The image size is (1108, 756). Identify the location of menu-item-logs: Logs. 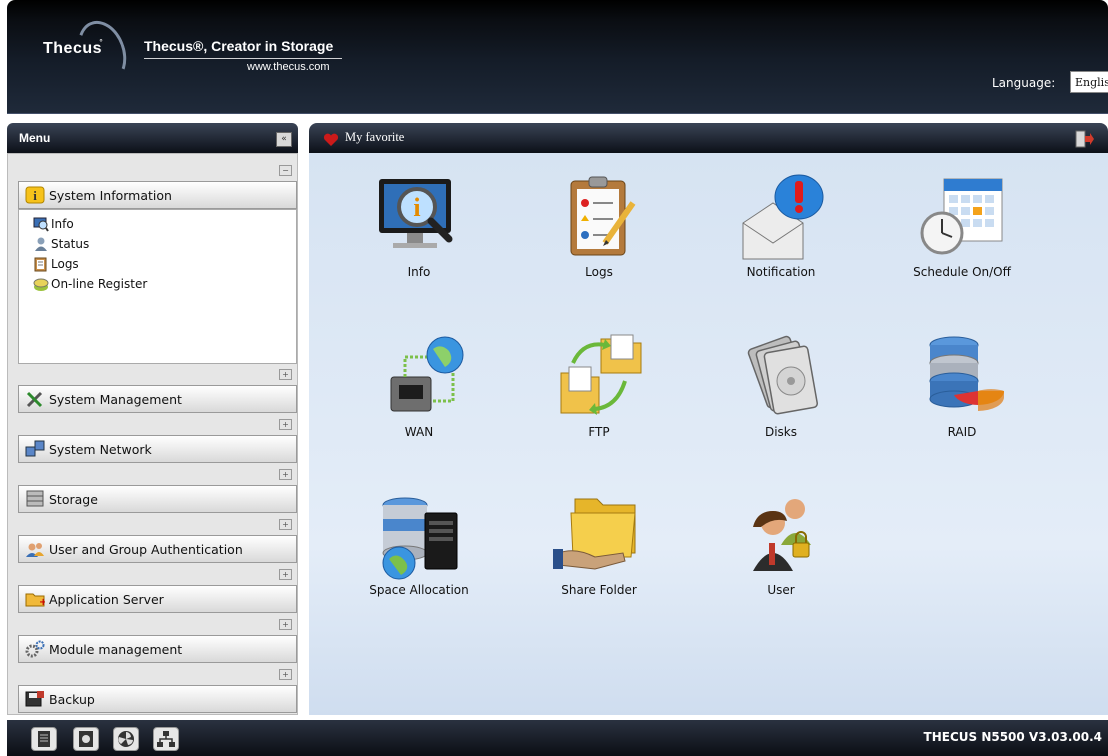
(157, 264).